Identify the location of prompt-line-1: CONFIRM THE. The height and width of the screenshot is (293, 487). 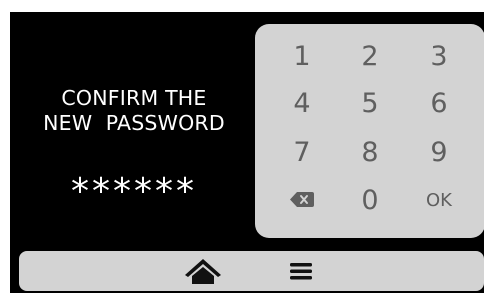
(134, 98).